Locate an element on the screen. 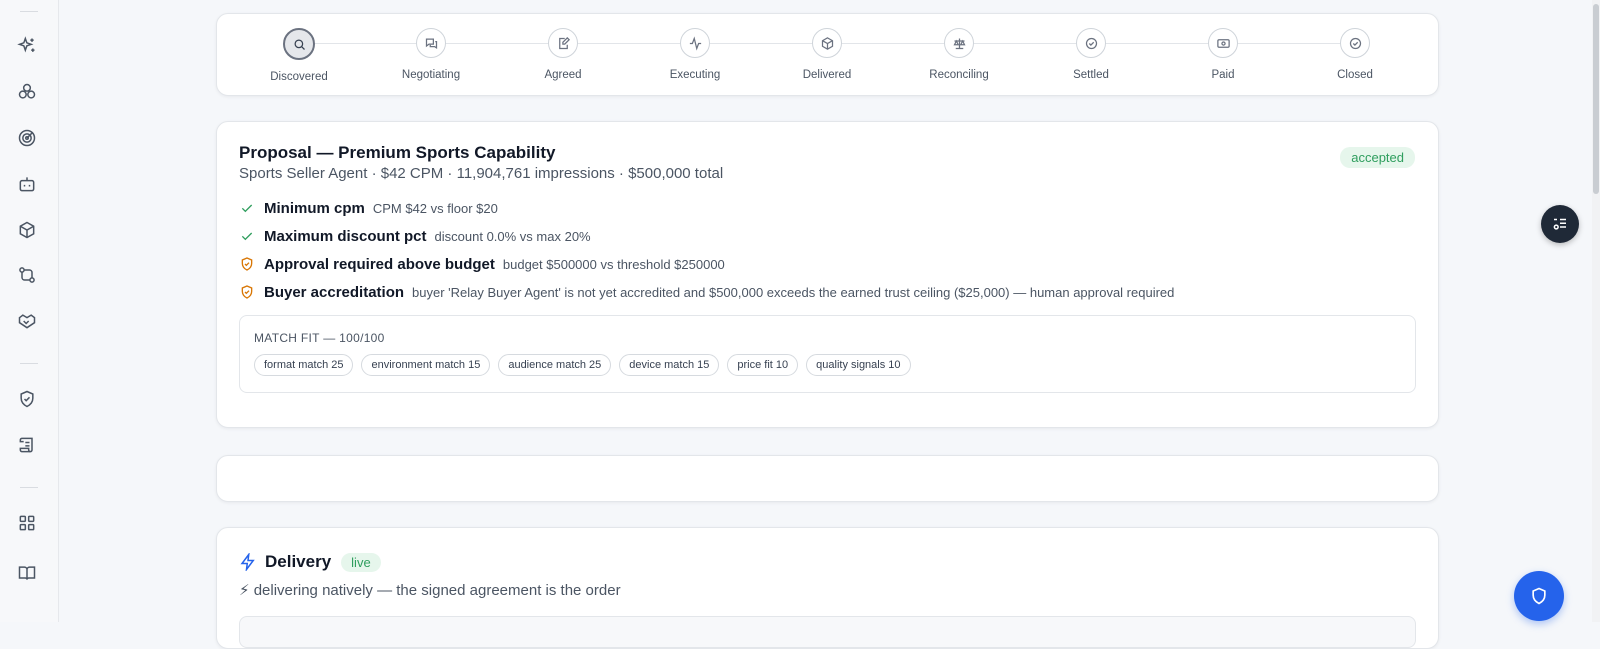  sparkles-icon is located at coordinates (29, 48).